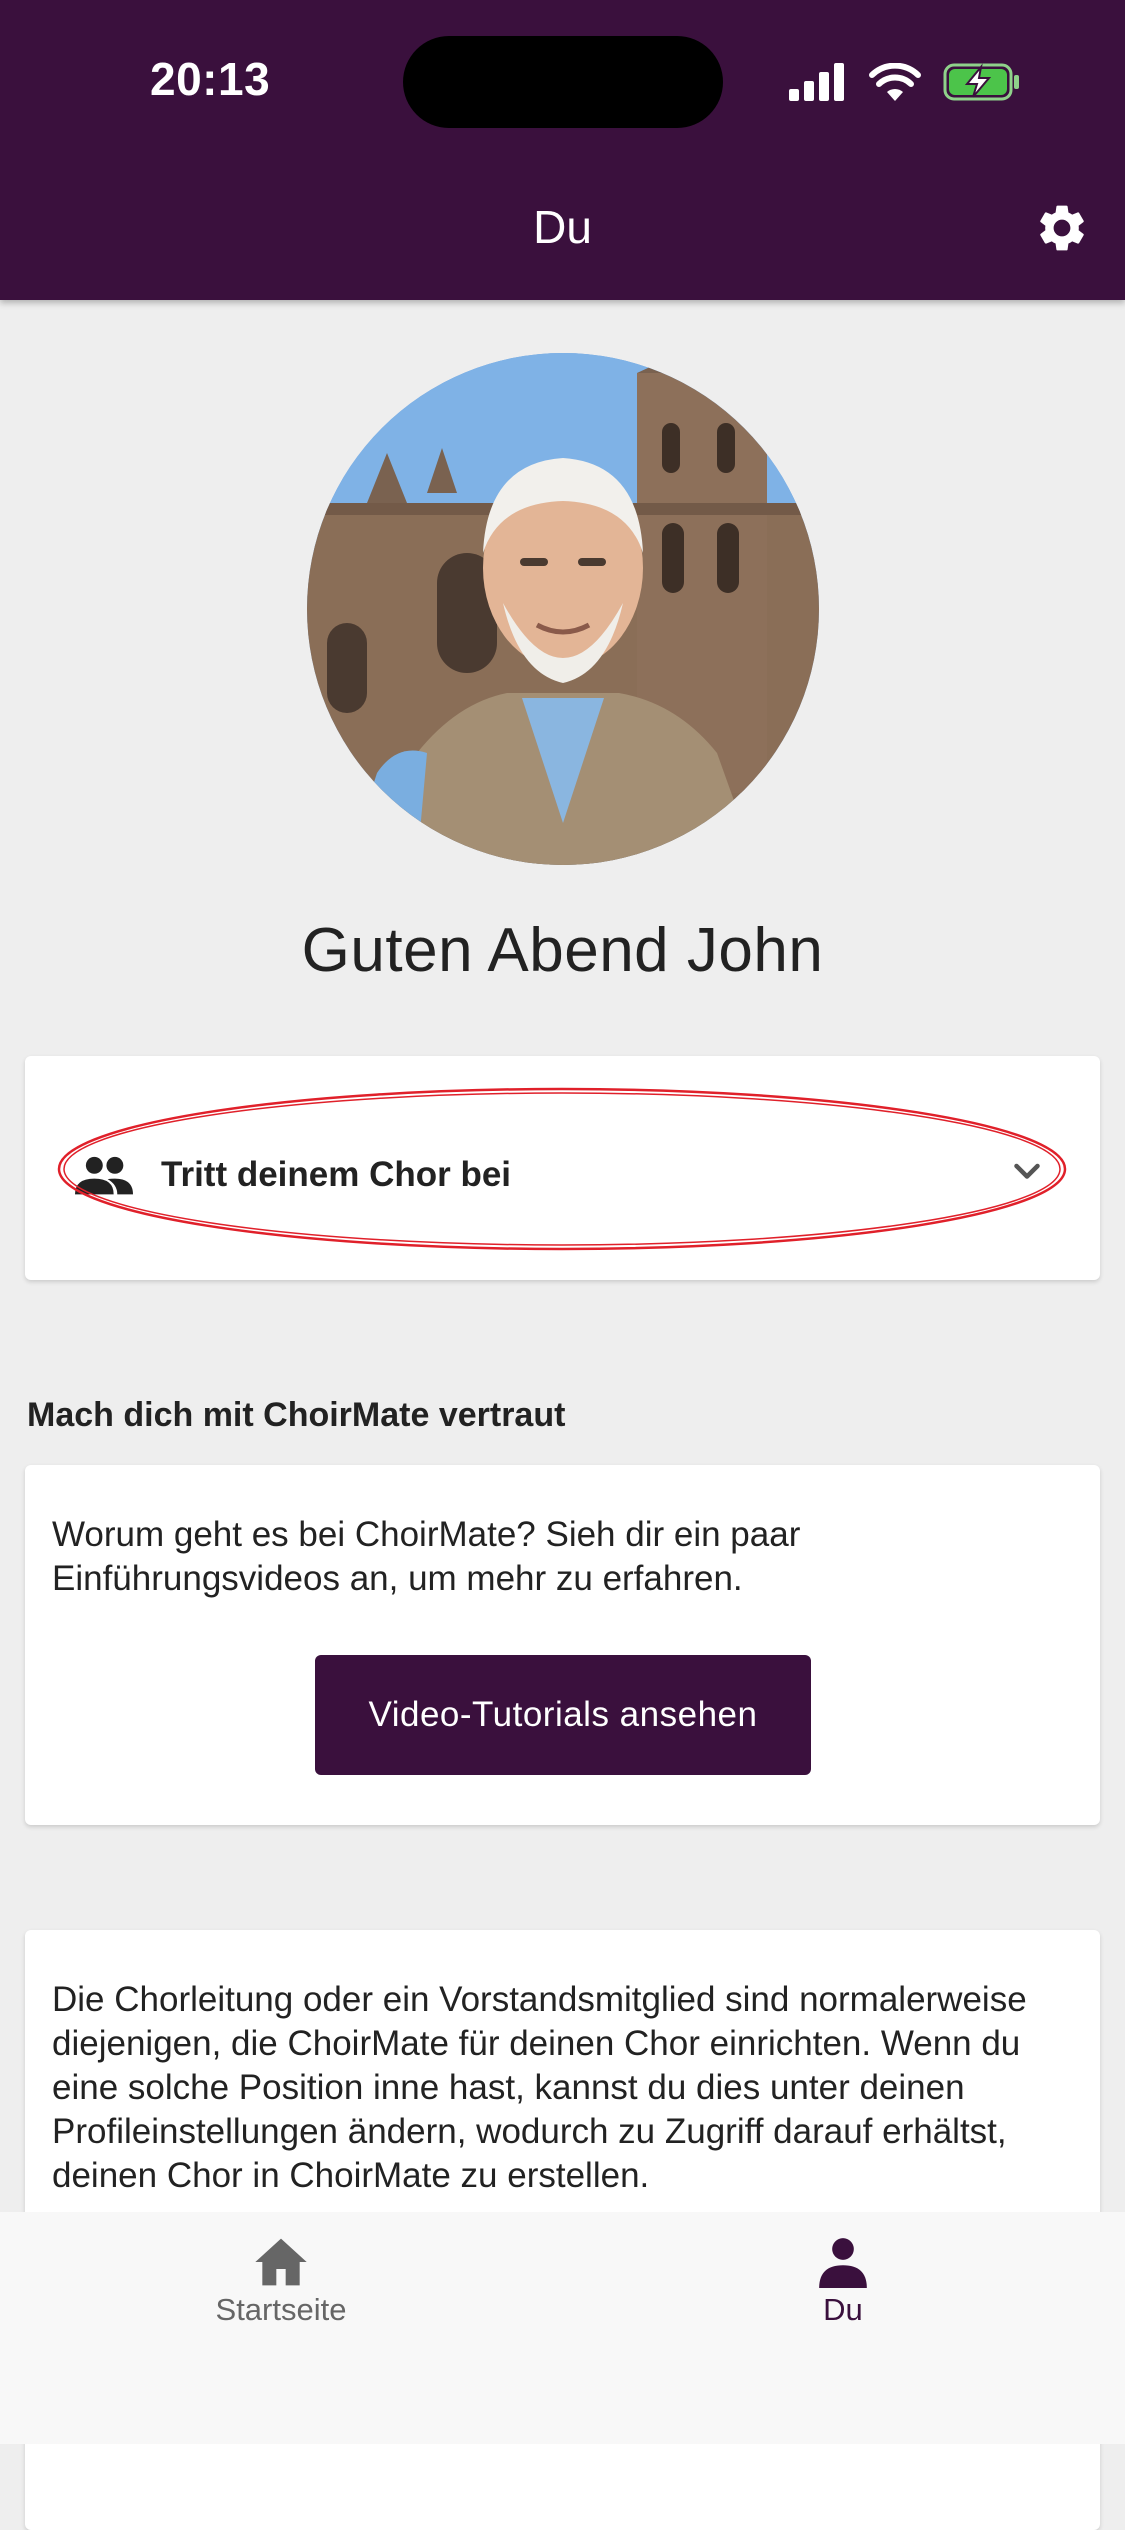  What do you see at coordinates (843, 2263) in the screenshot?
I see `person-icon` at bounding box center [843, 2263].